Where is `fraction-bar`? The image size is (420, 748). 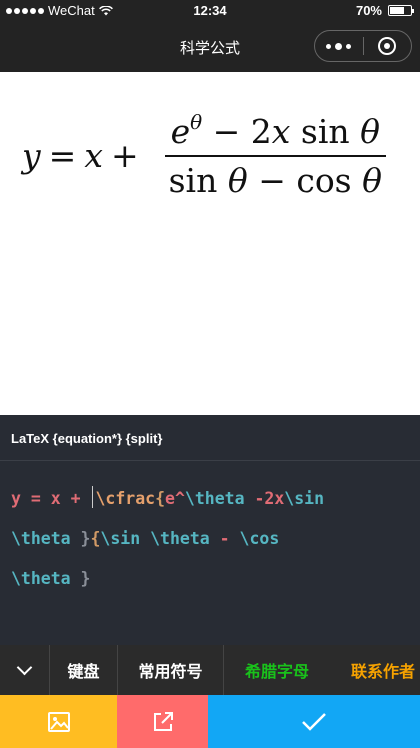
fraction-bar is located at coordinates (275, 156).